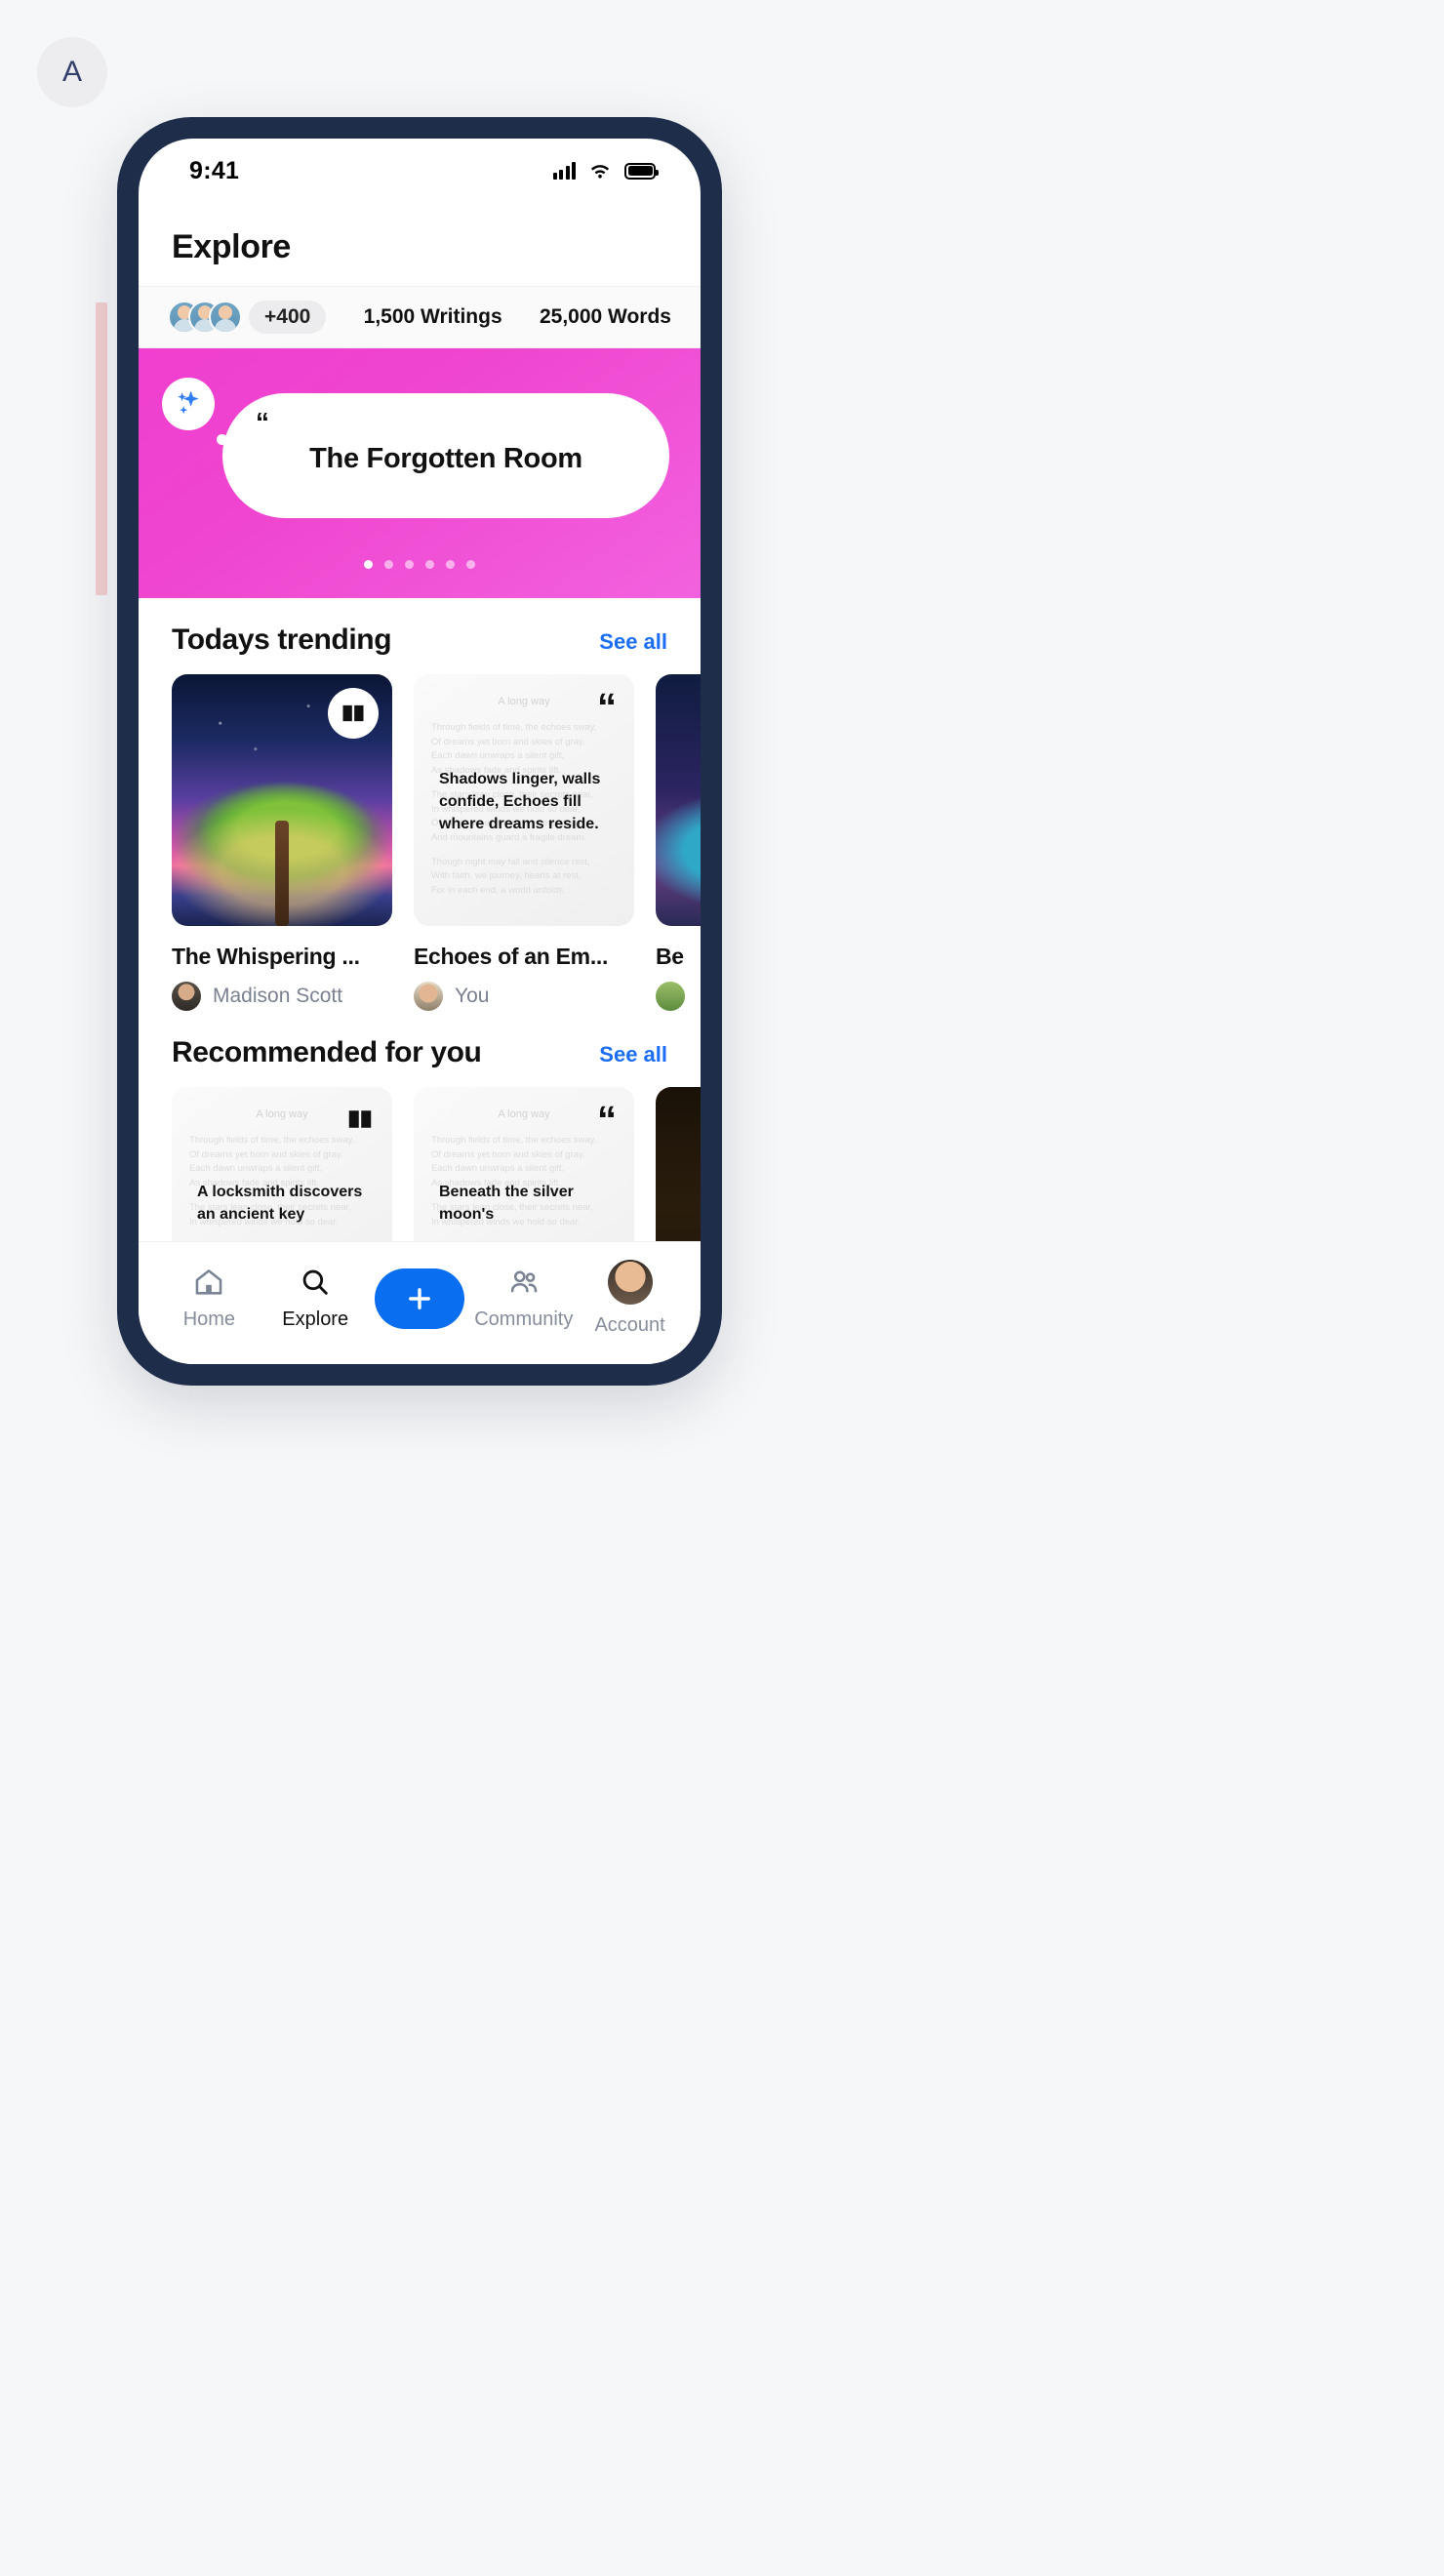 Image resolution: width=1444 pixels, height=2576 pixels. What do you see at coordinates (600, 172) in the screenshot?
I see `wifi-icon` at bounding box center [600, 172].